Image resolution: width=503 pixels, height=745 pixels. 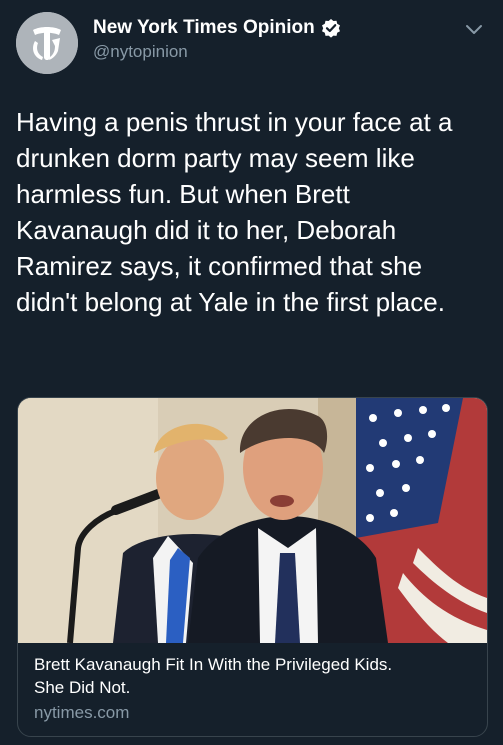 I want to click on display-name-row: New York Times Opinion, so click(x=217, y=28).